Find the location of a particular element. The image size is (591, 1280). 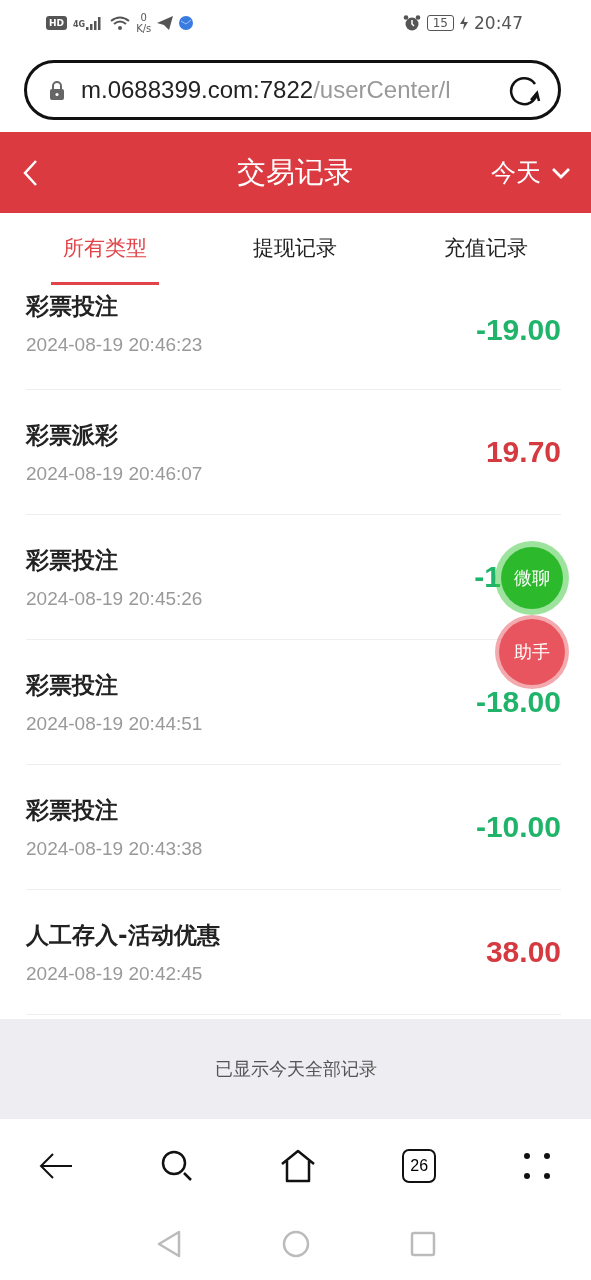

speed-unit: K/s is located at coordinates (144, 28).